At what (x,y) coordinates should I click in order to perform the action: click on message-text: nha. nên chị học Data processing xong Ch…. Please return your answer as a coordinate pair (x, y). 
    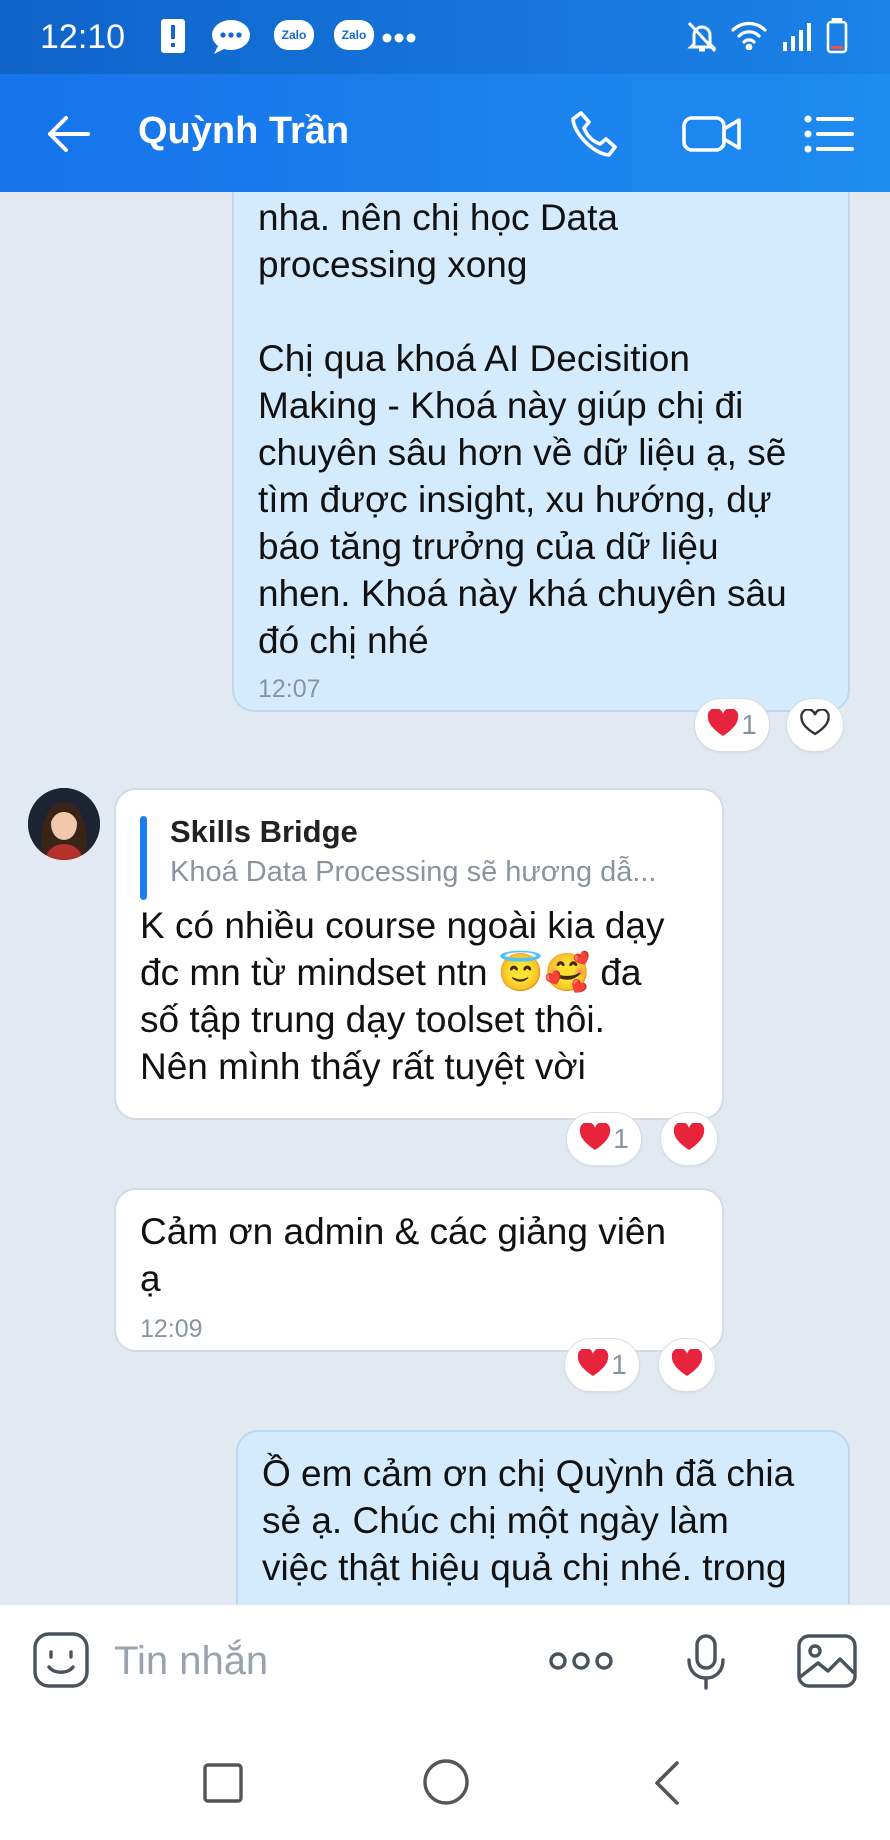
    Looking at the image, I should click on (522, 429).